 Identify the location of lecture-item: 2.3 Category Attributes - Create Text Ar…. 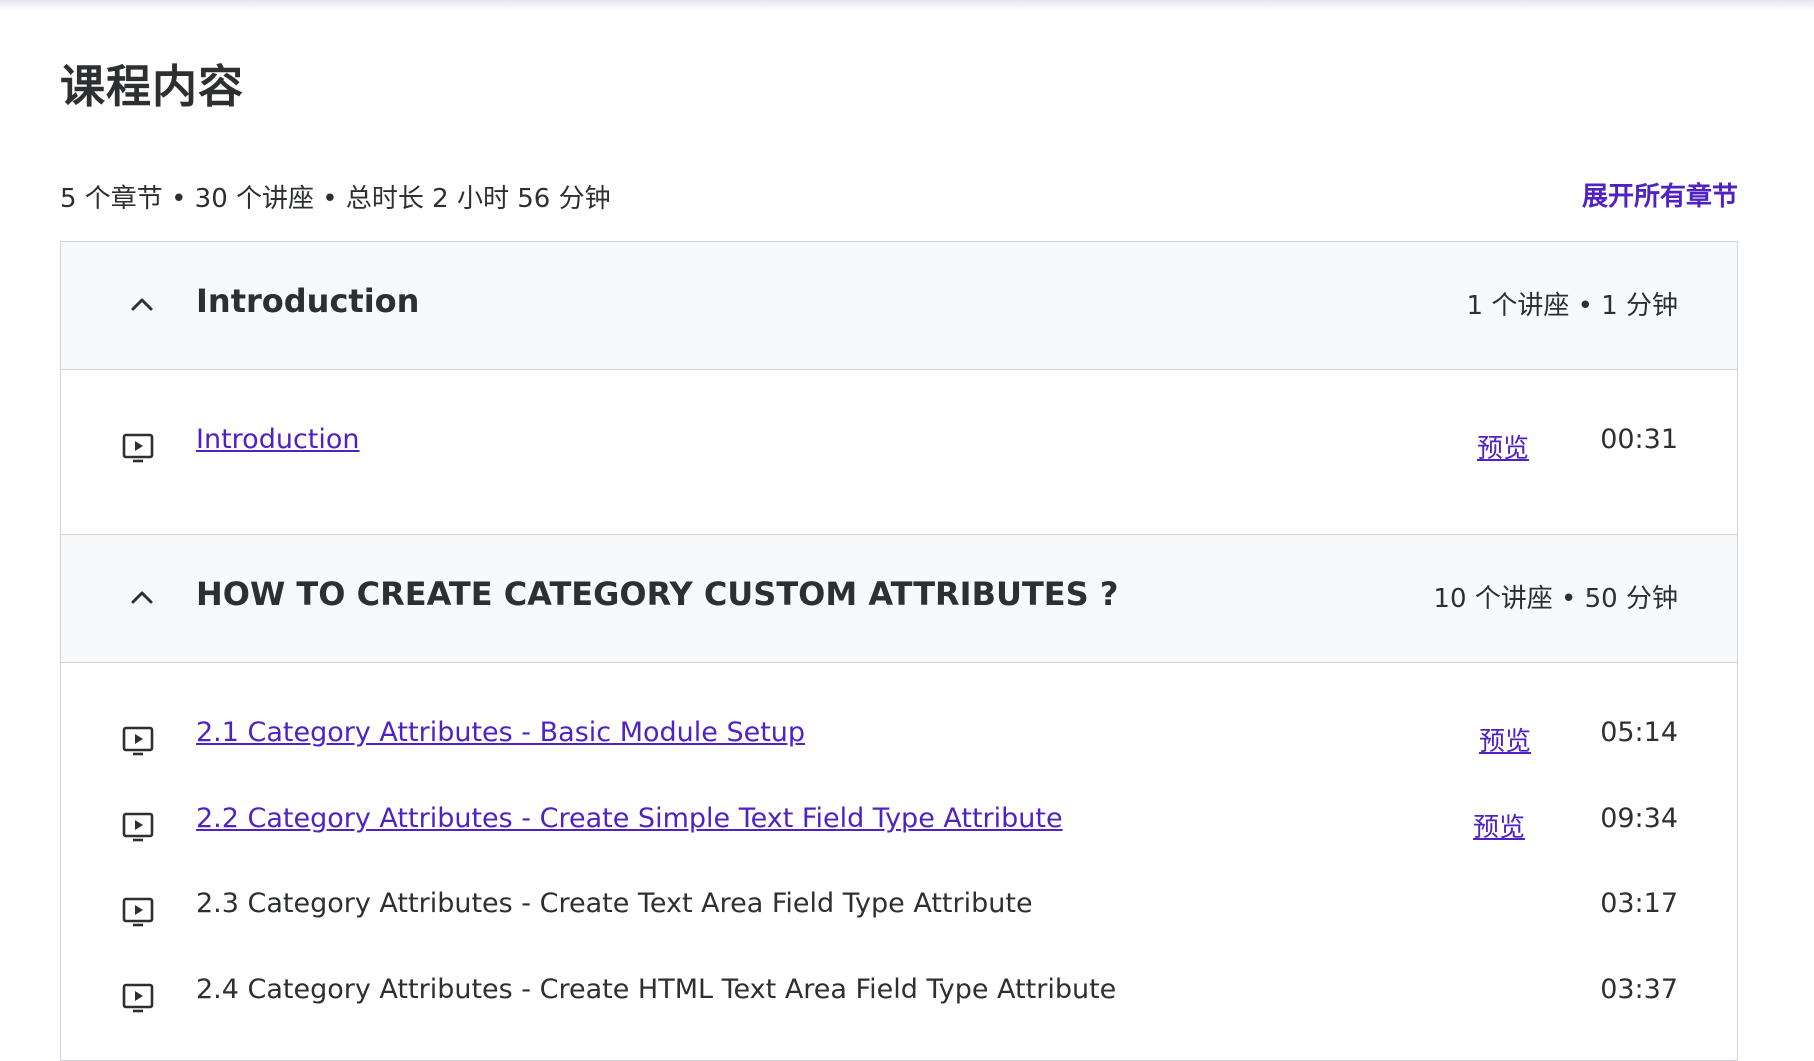
(899, 910).